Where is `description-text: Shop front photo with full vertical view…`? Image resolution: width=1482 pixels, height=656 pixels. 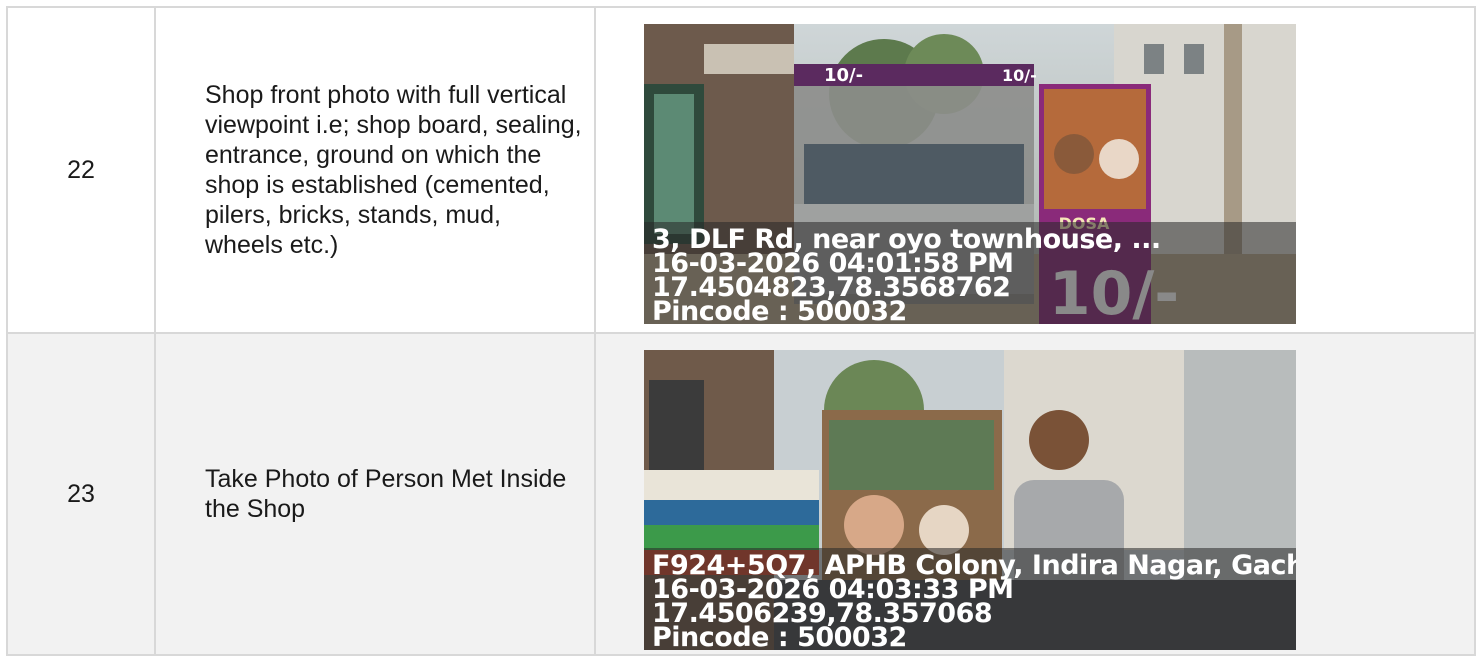
description-text: Shop front photo with full vertical view… is located at coordinates (393, 170).